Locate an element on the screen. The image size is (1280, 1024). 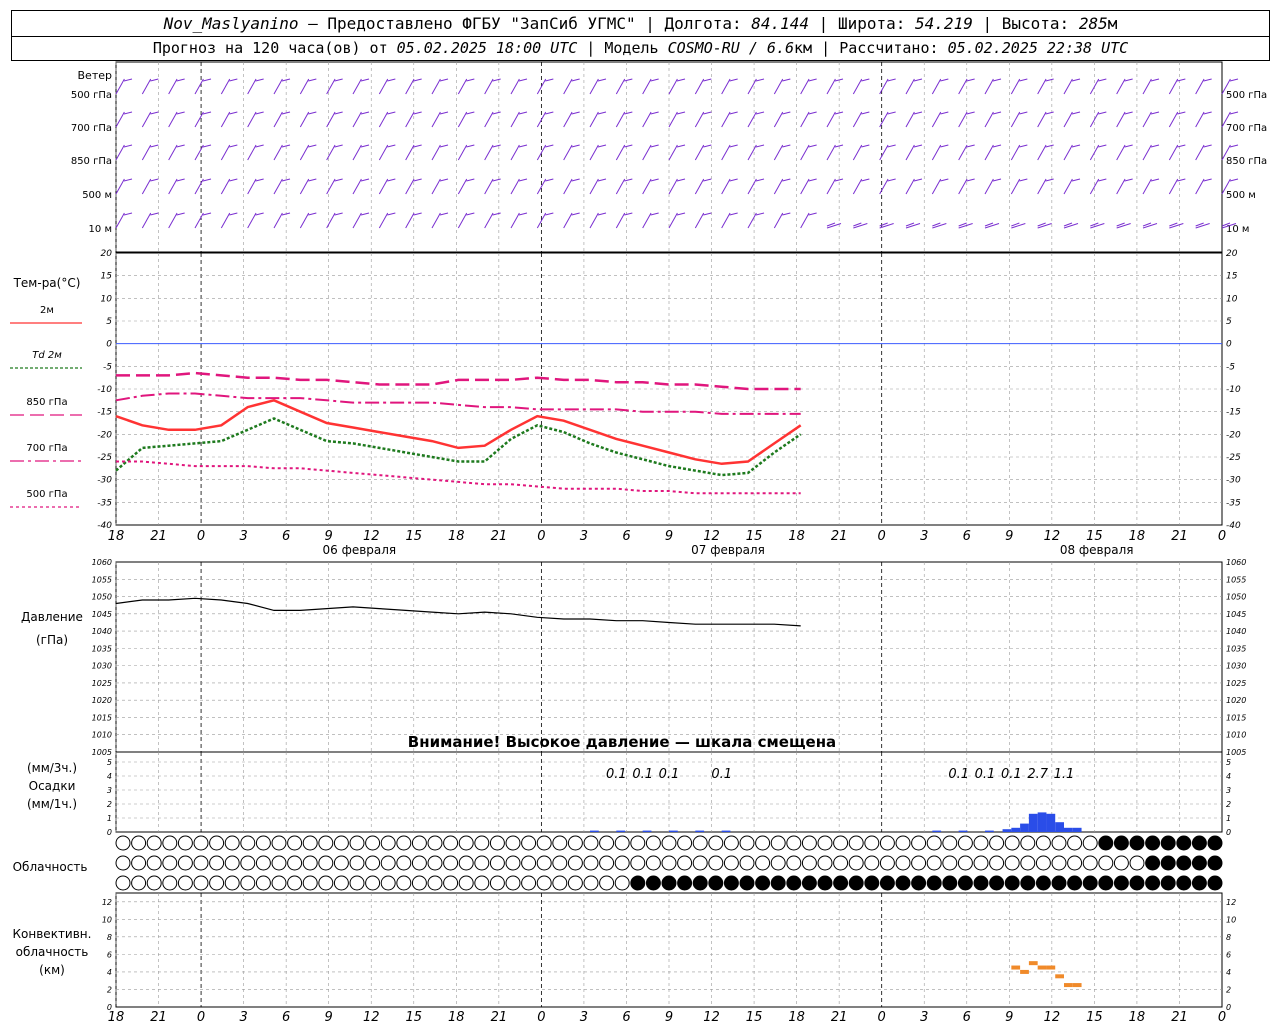
wind-level-label: 500 гПа is located at coordinates (91, 95).